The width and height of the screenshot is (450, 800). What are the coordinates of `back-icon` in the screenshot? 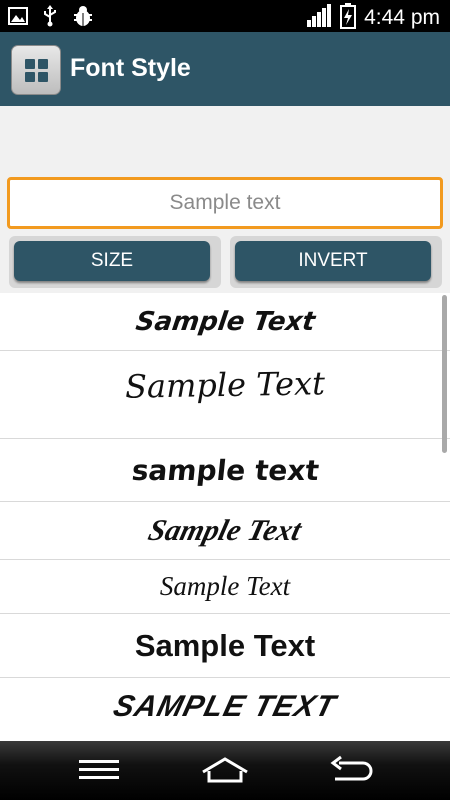 It's located at (351, 770).